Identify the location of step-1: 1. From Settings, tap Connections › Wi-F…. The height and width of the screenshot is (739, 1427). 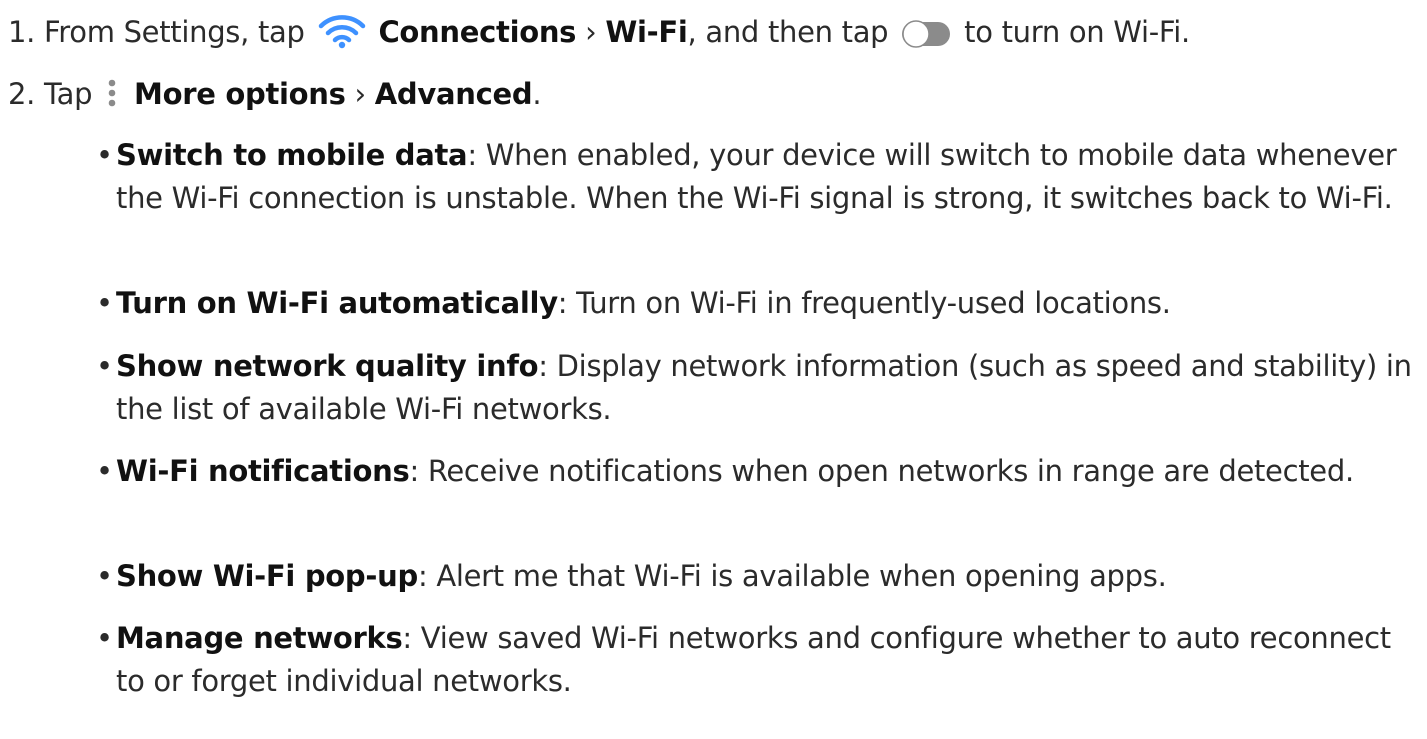
(599, 32).